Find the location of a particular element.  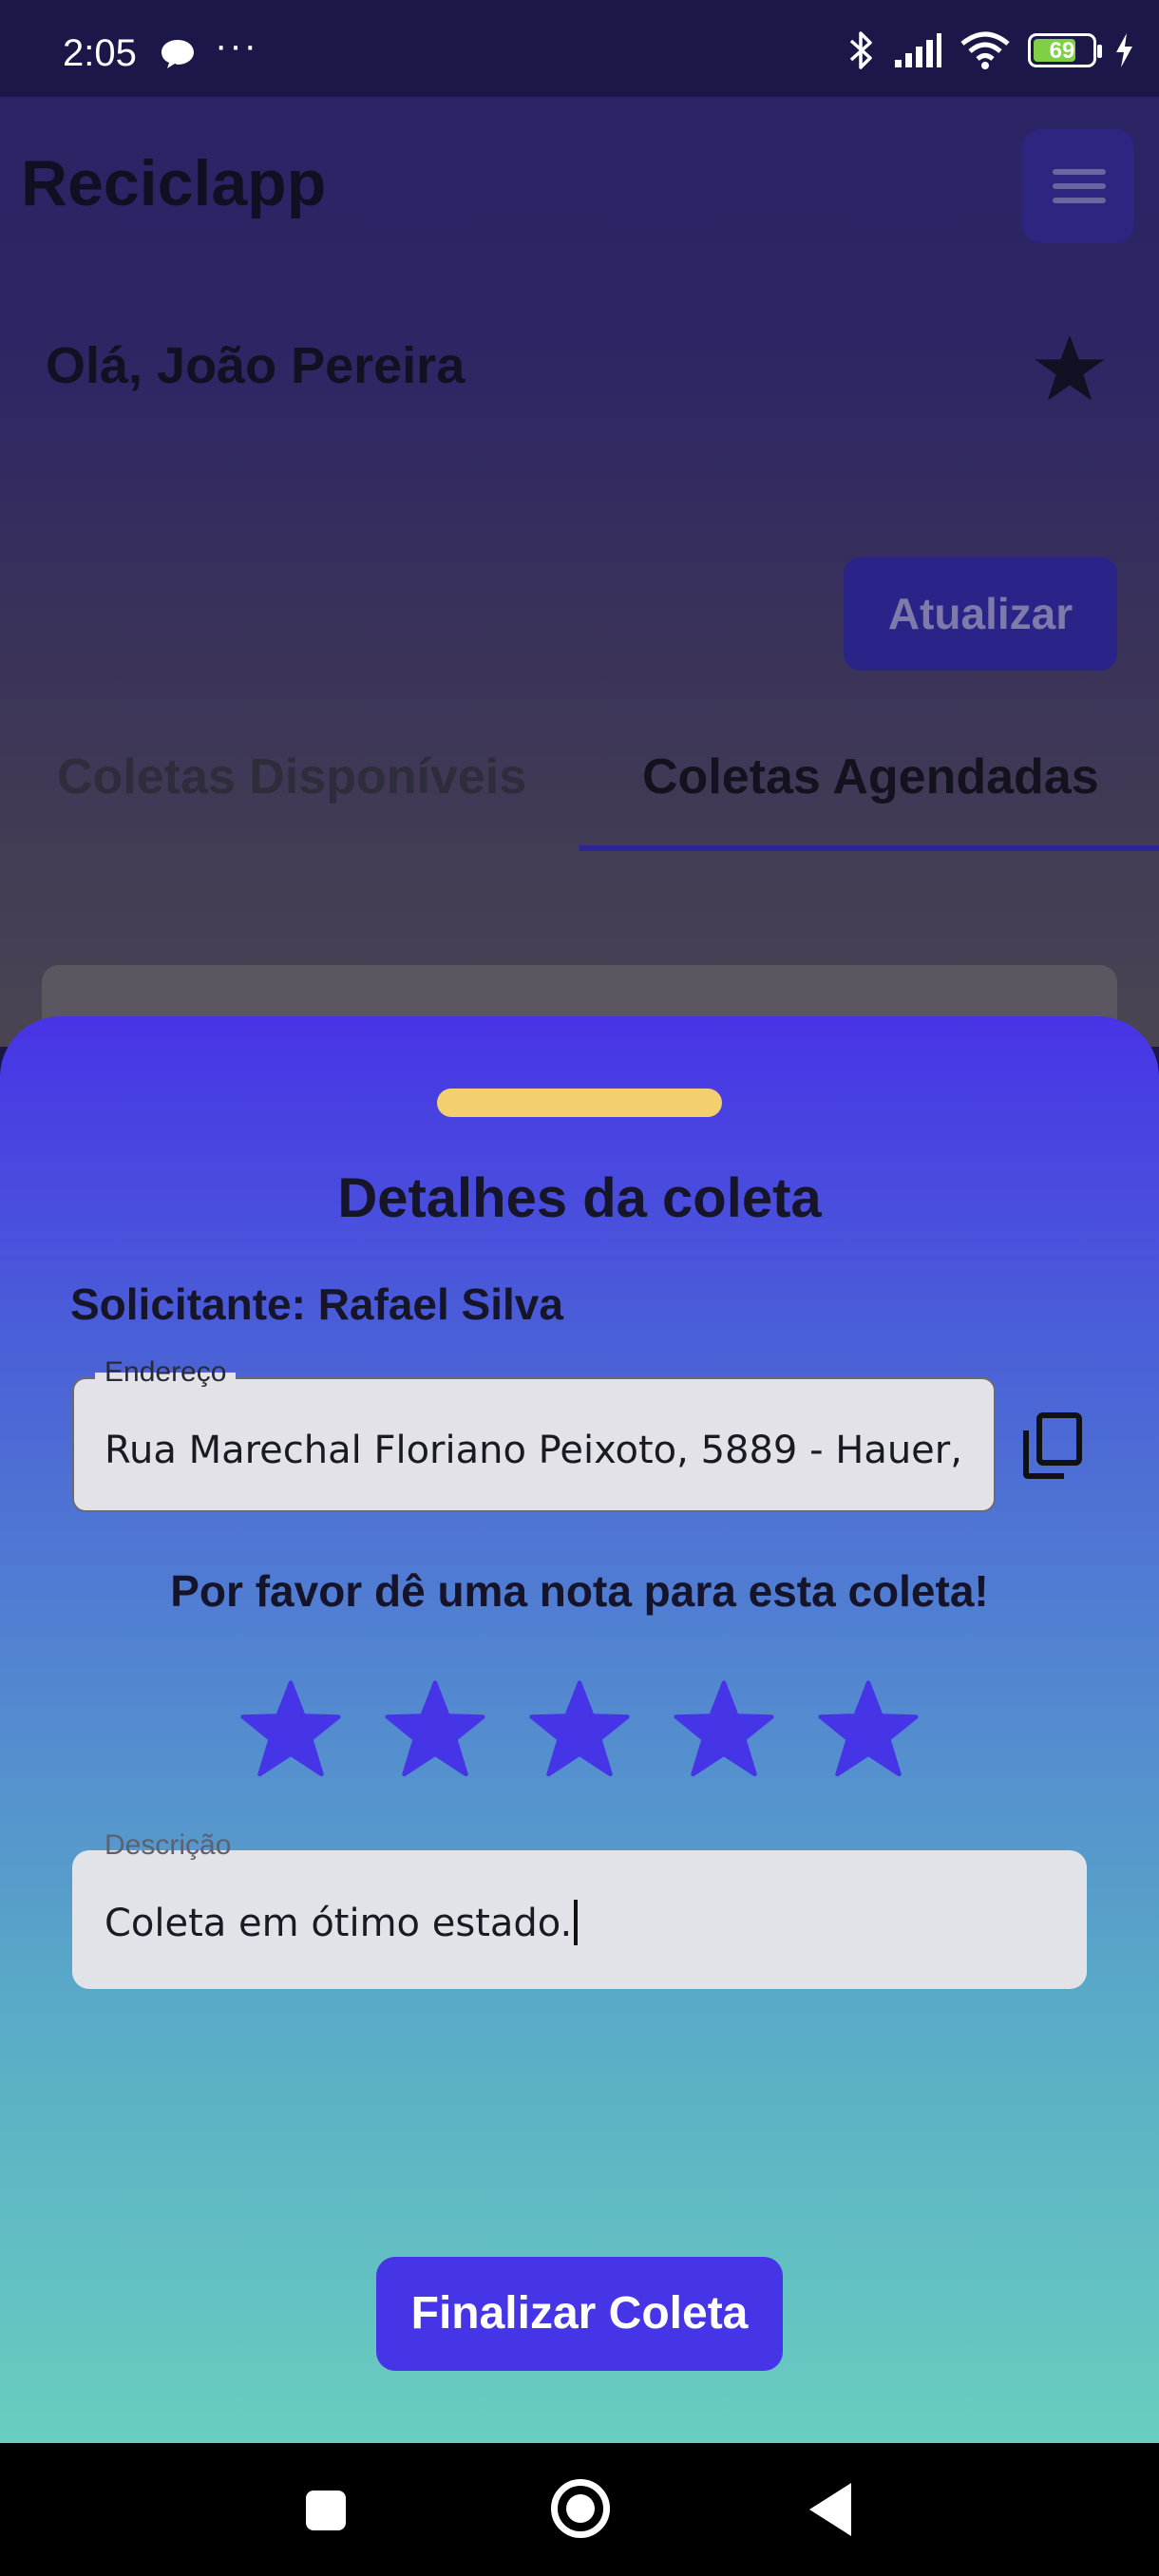

sheet-title: Detalhes da coleta is located at coordinates (579, 1198).